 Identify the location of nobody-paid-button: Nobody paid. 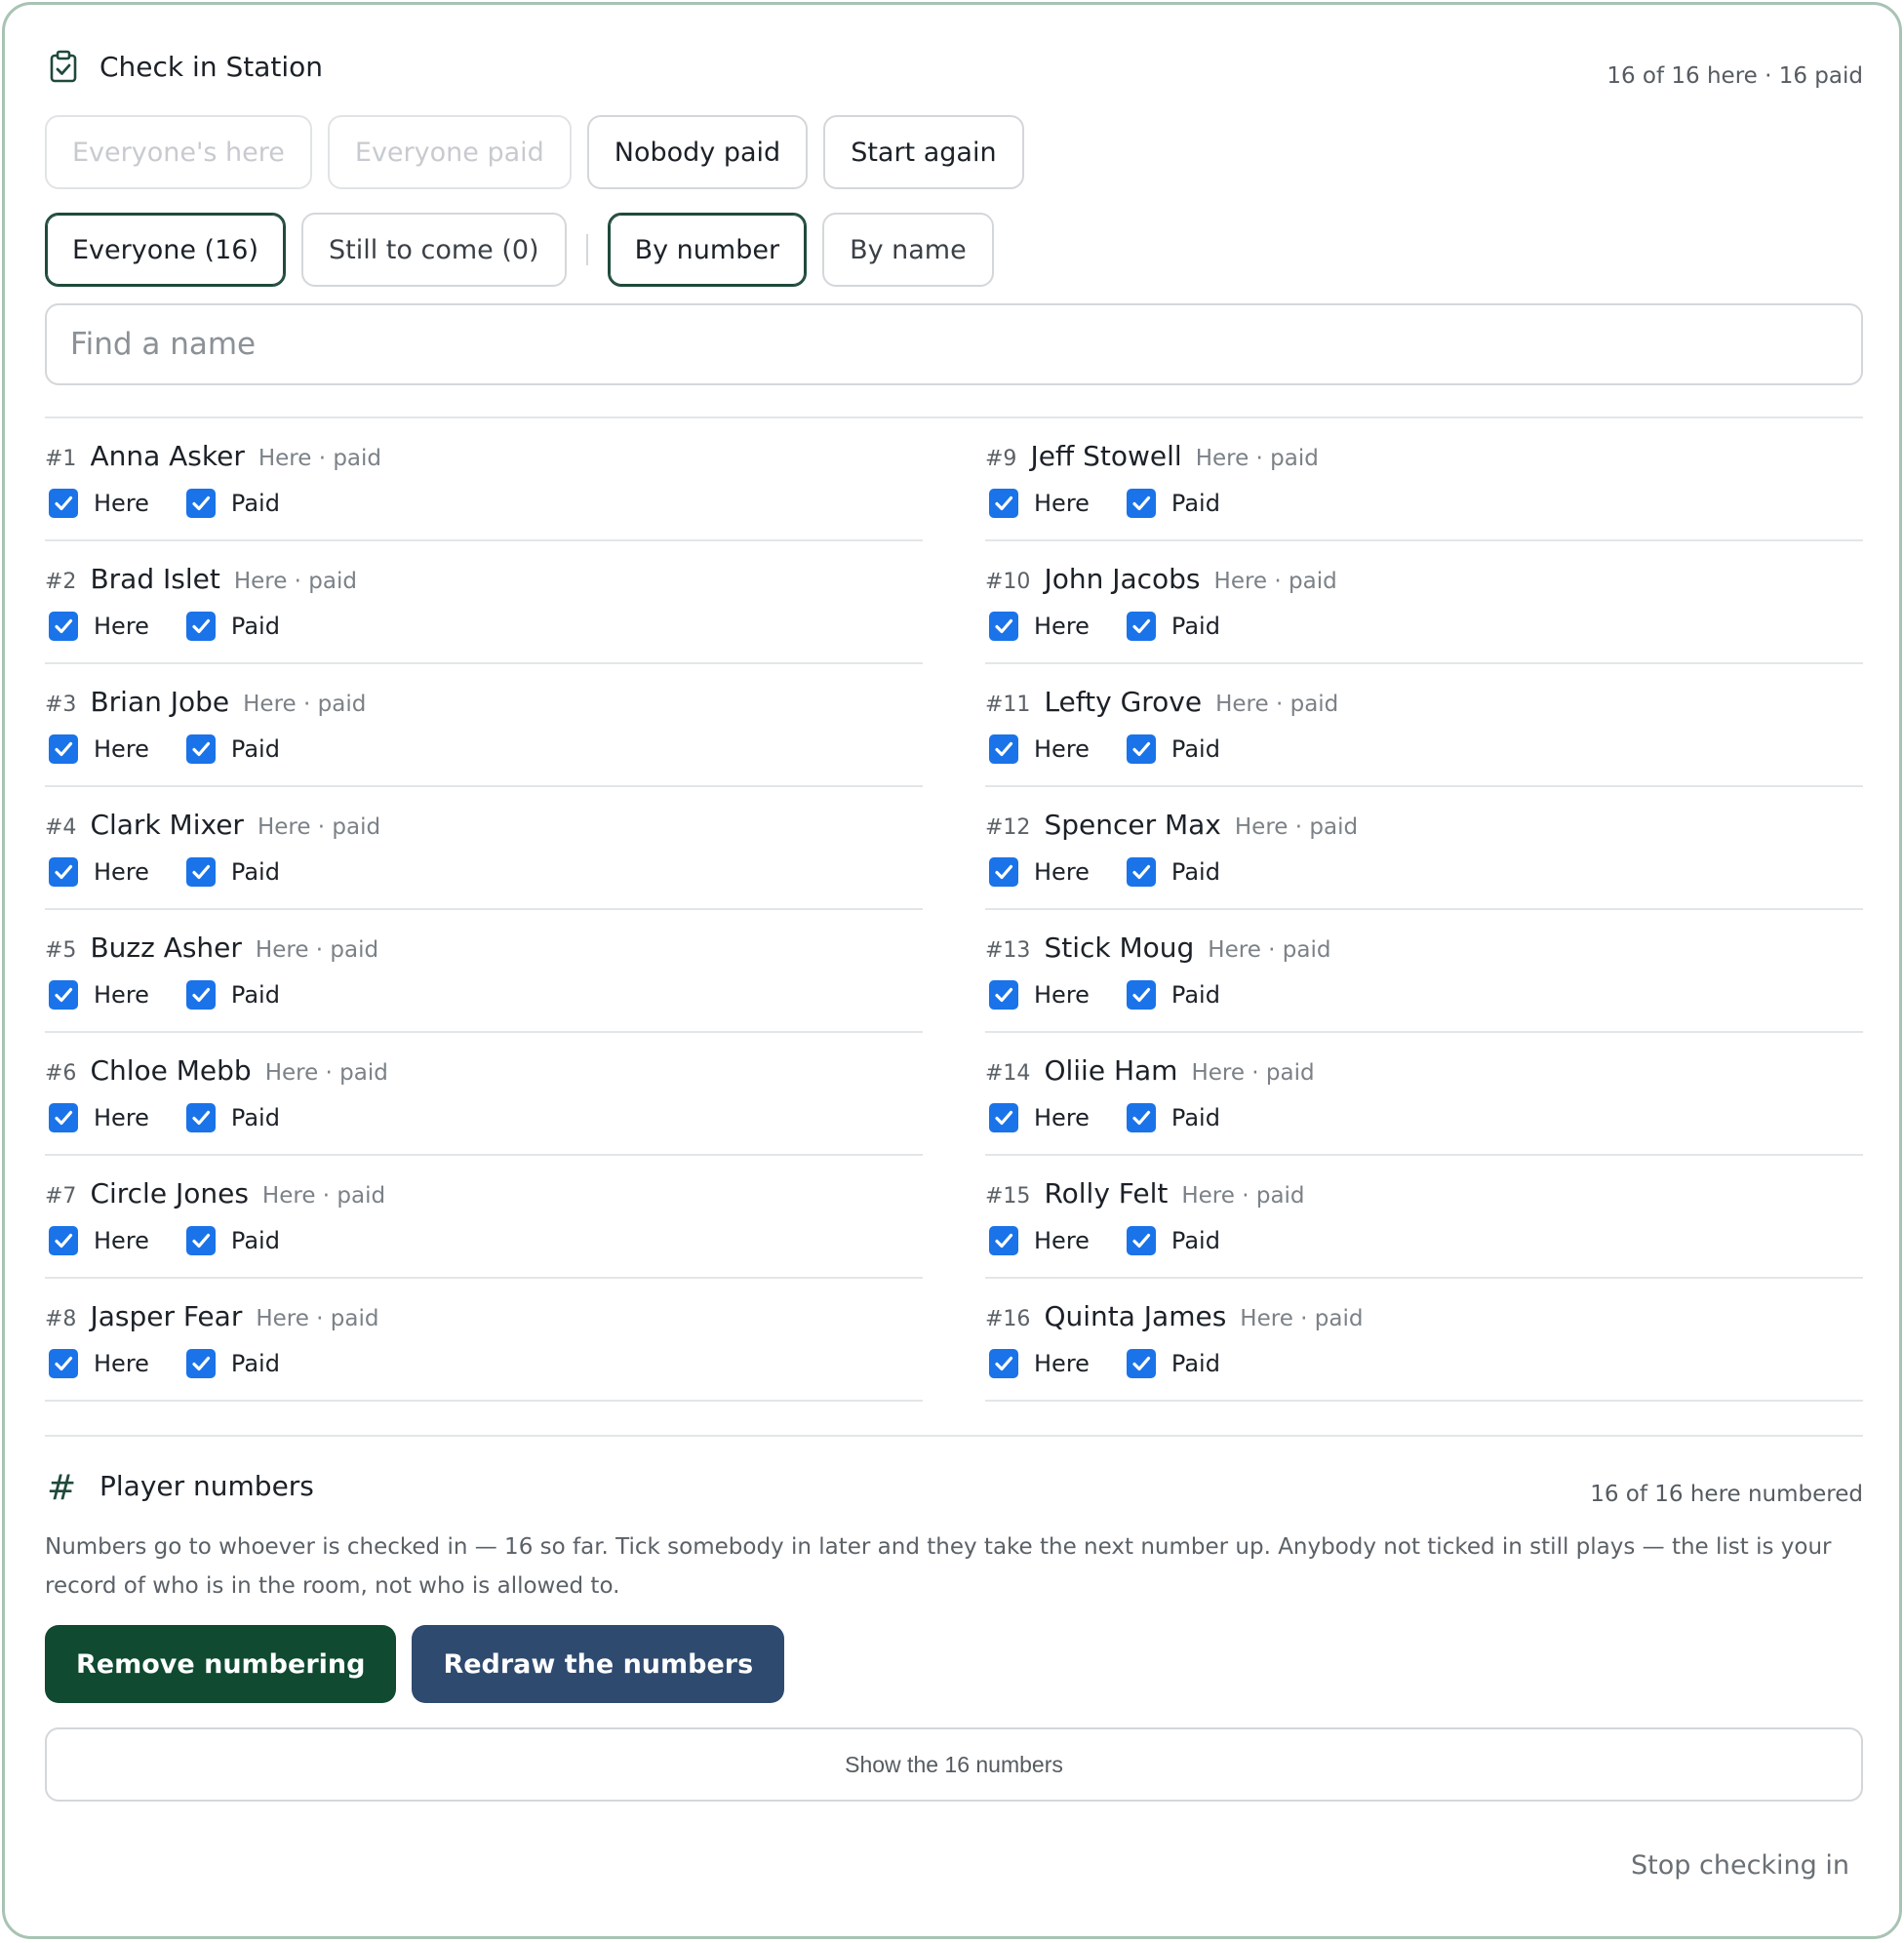
(697, 152).